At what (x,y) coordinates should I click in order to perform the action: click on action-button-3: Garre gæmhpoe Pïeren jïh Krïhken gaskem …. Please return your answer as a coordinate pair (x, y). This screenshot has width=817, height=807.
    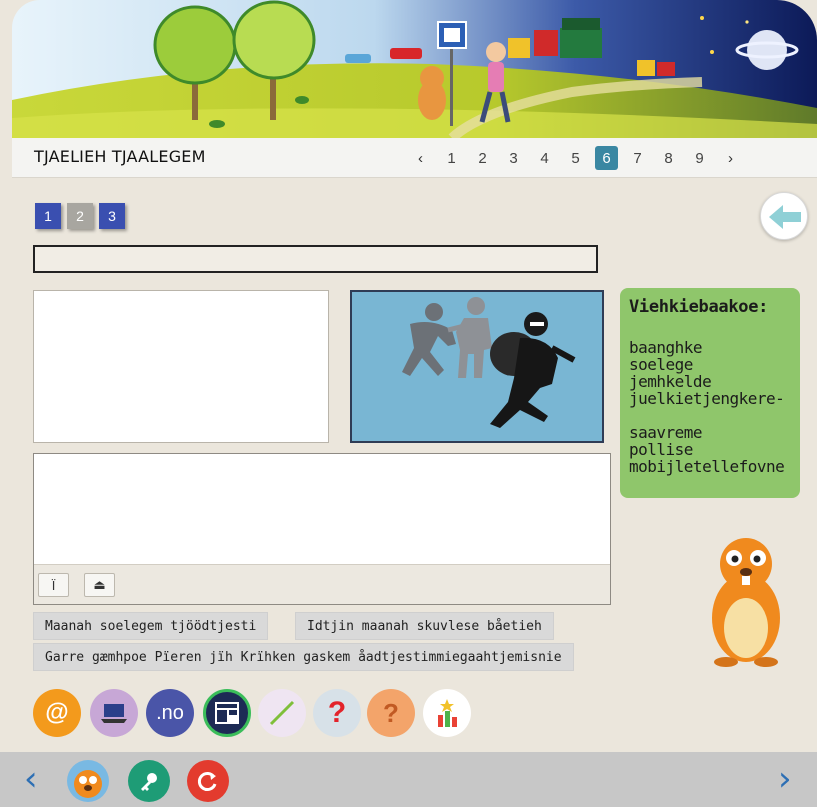
    Looking at the image, I should click on (303, 657).